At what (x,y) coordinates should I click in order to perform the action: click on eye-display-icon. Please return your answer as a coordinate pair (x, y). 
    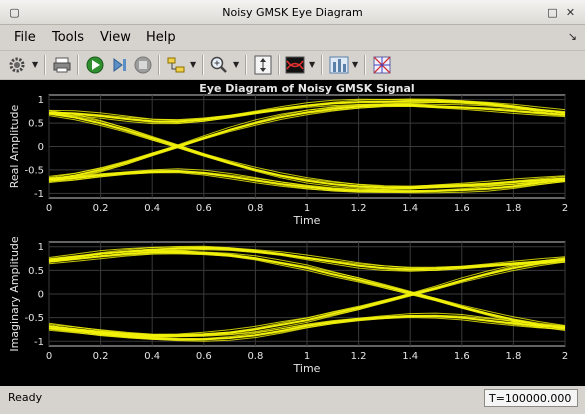
    Looking at the image, I should click on (295, 65).